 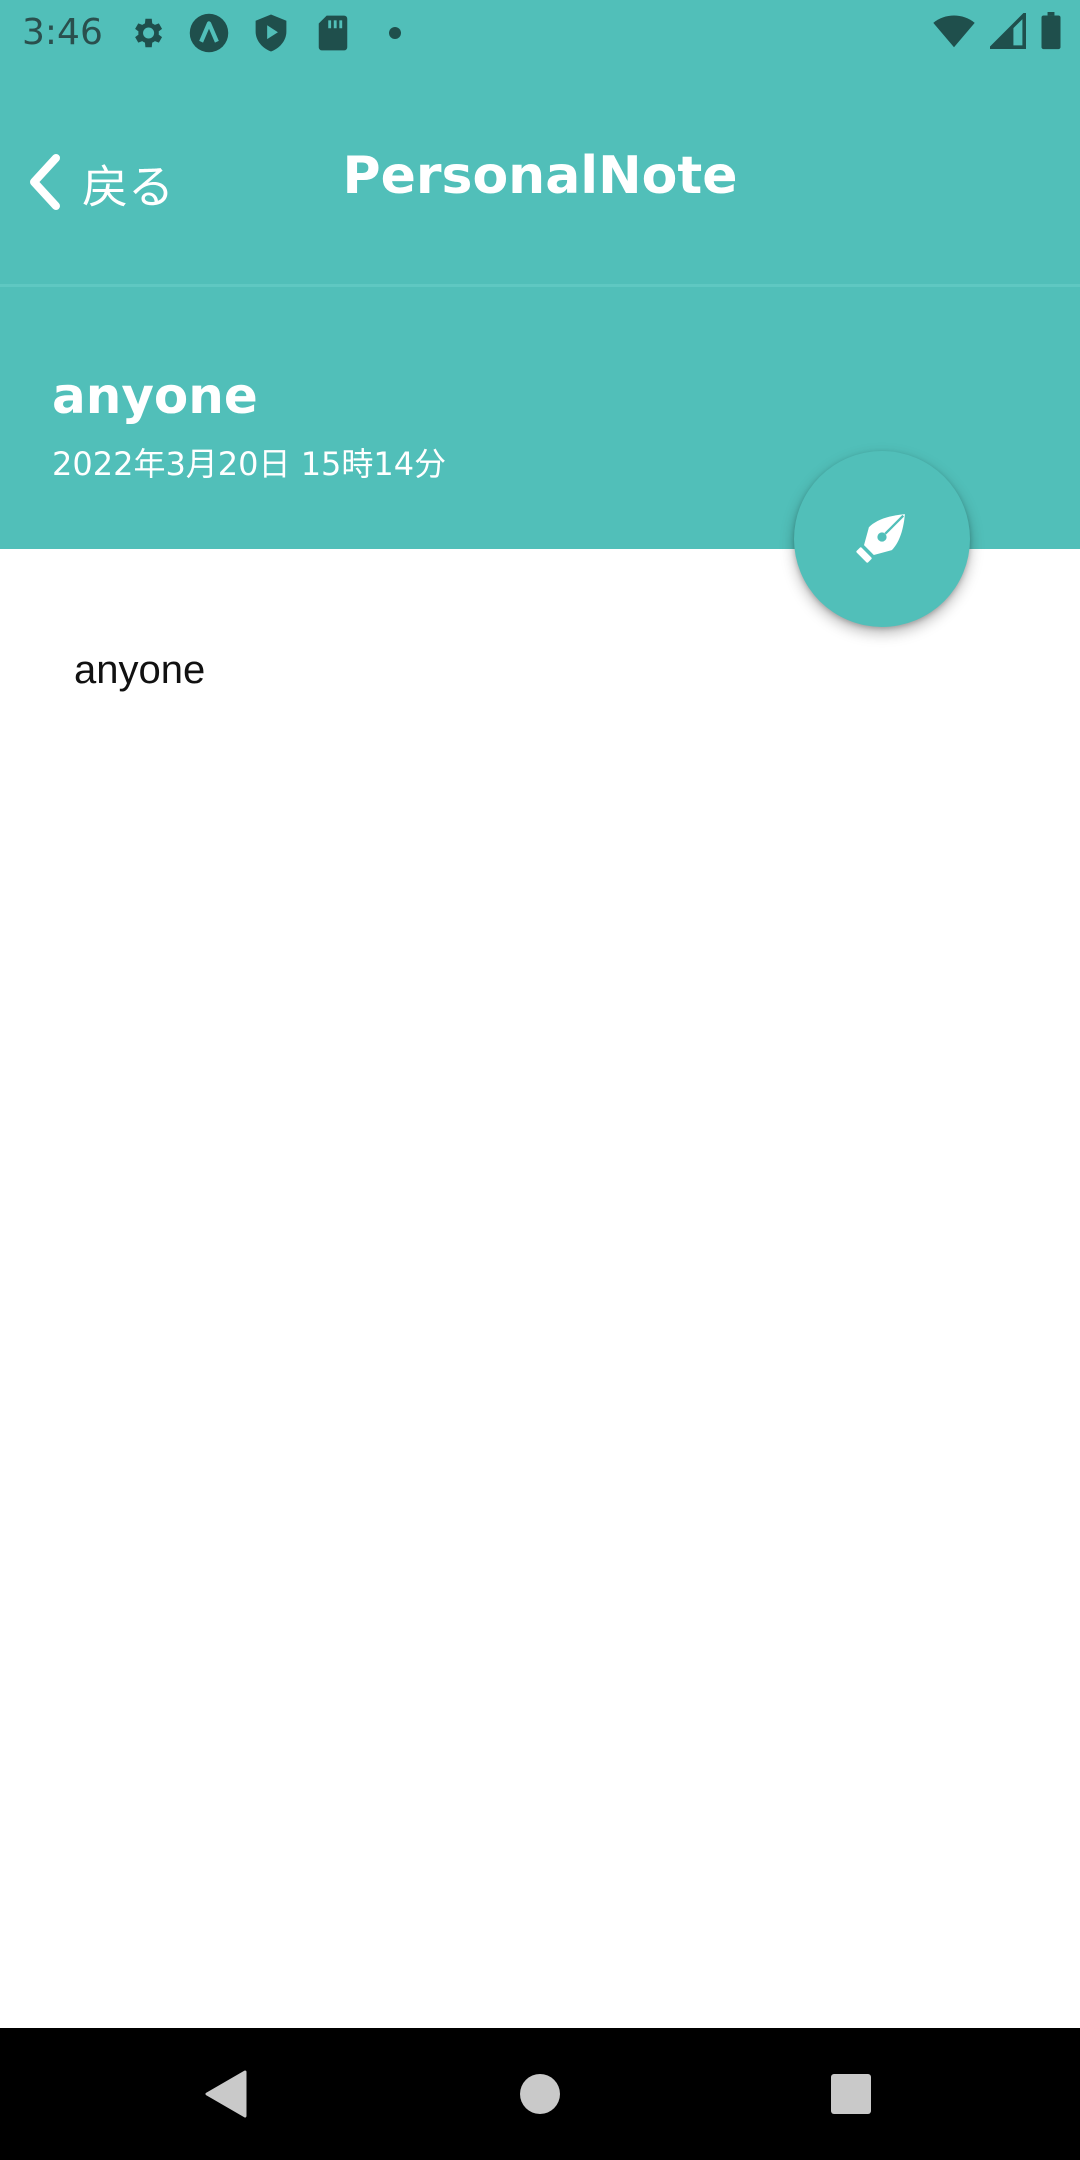 I want to click on pen-nib-icon, so click(x=882, y=539).